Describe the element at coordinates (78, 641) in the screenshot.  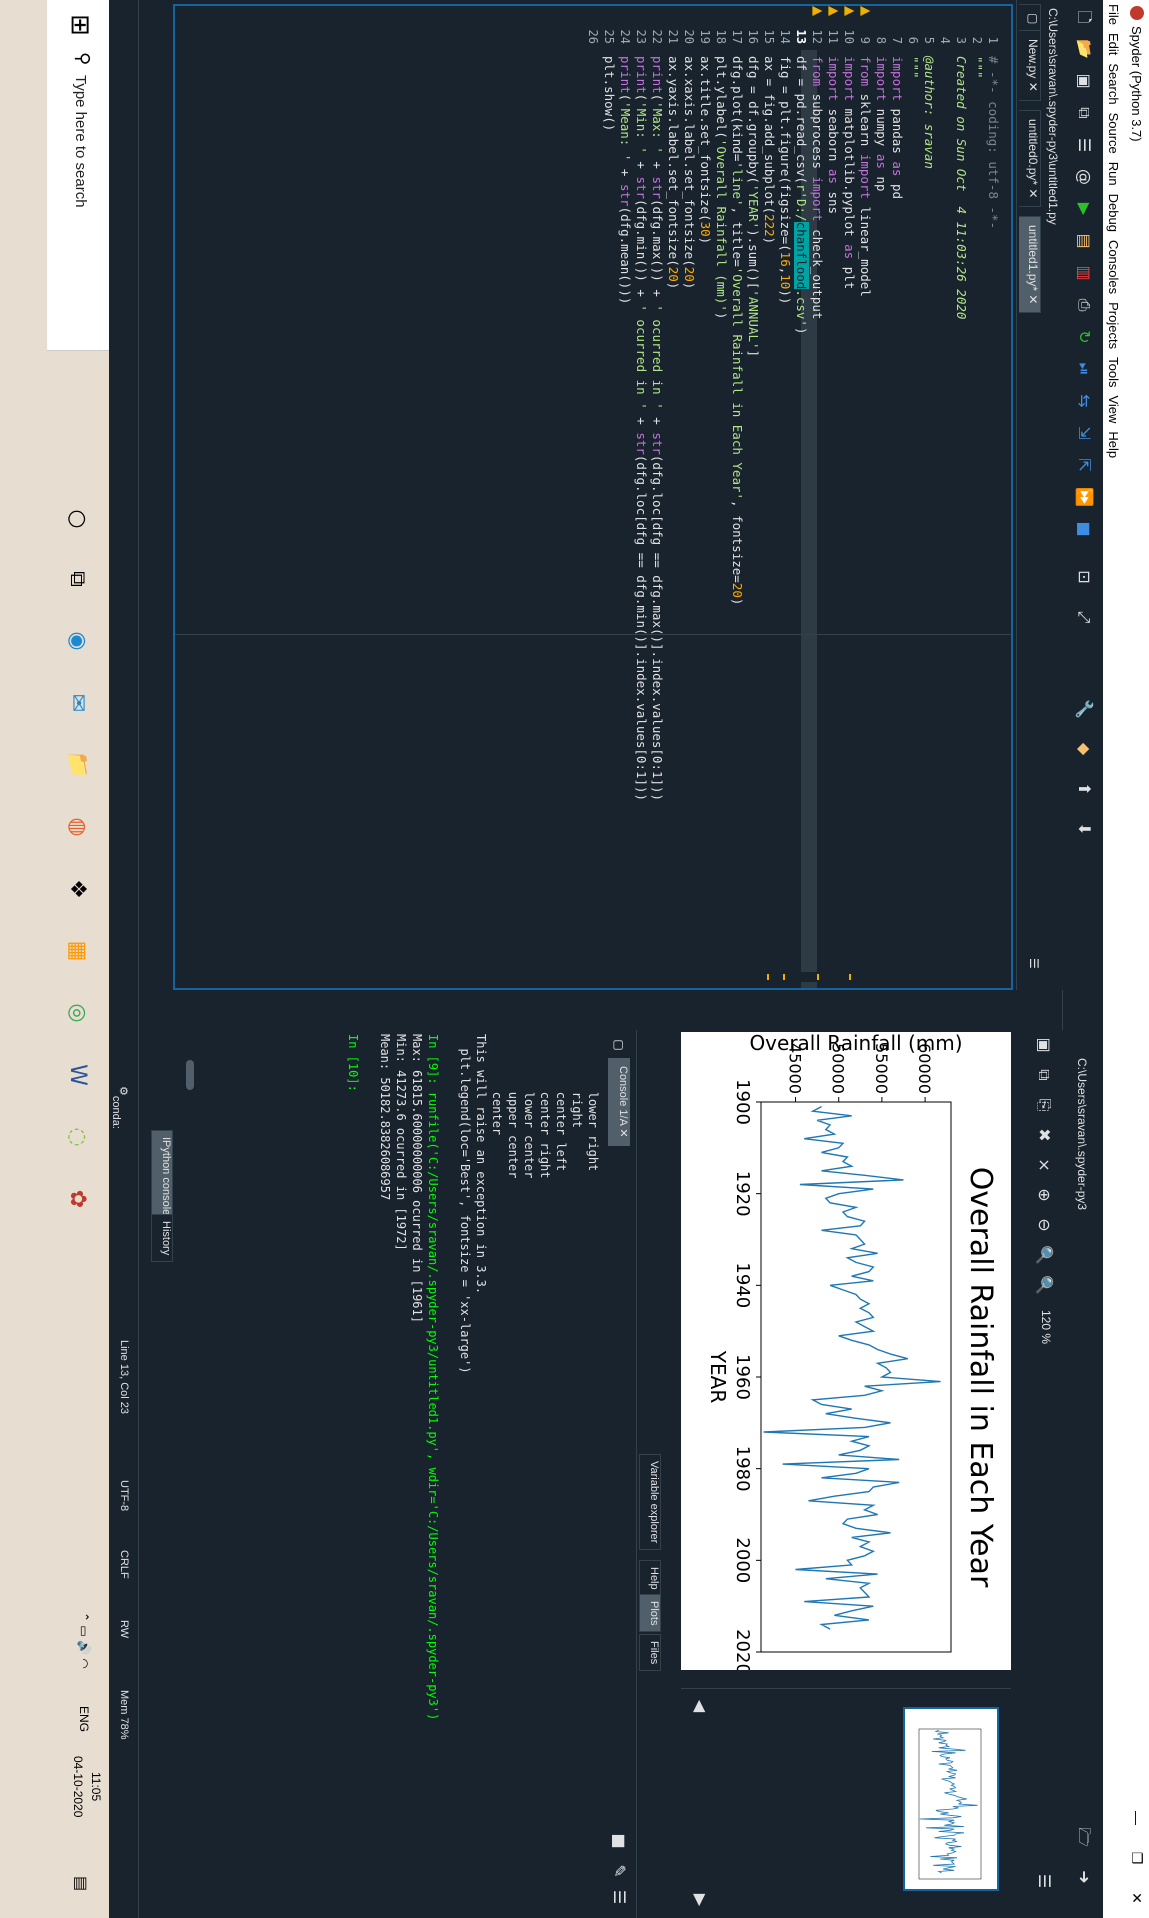
I see `edge-icon: ◉` at that location.